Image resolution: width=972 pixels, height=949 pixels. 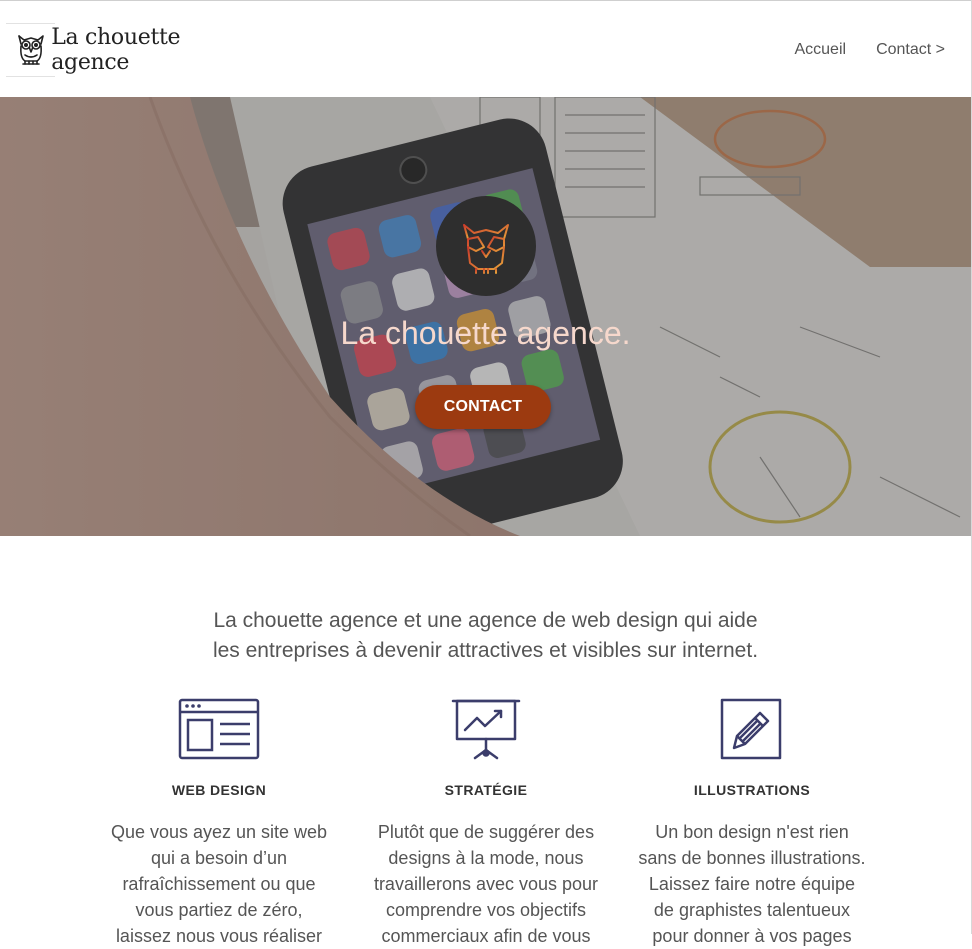 I want to click on contact-button: CONTACT, so click(x=483, y=407).